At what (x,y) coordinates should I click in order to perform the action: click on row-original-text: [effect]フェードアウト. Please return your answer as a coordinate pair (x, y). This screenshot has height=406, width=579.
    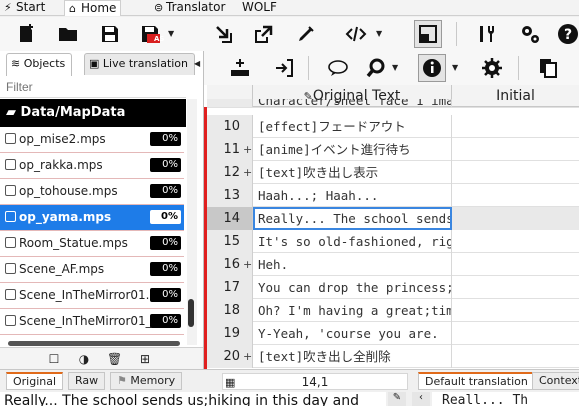
    Looking at the image, I should click on (352, 126).